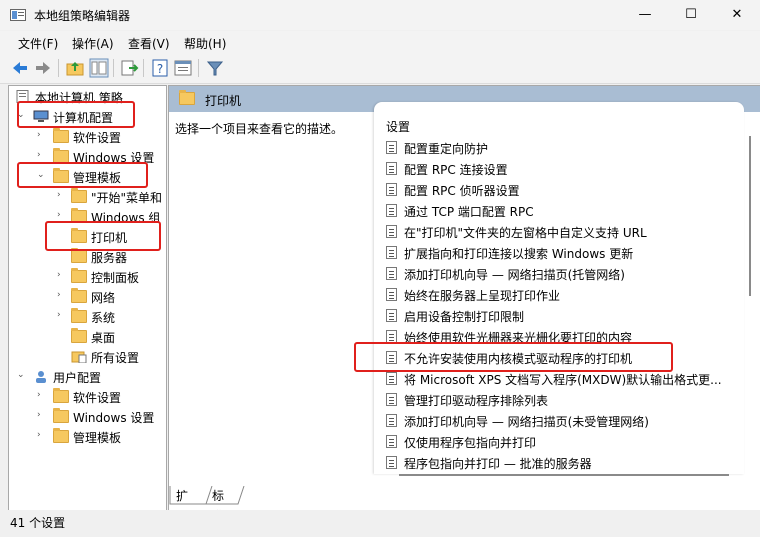  What do you see at coordinates (126, 218) in the screenshot?
I see `tree-label: Windows 组` at bounding box center [126, 218].